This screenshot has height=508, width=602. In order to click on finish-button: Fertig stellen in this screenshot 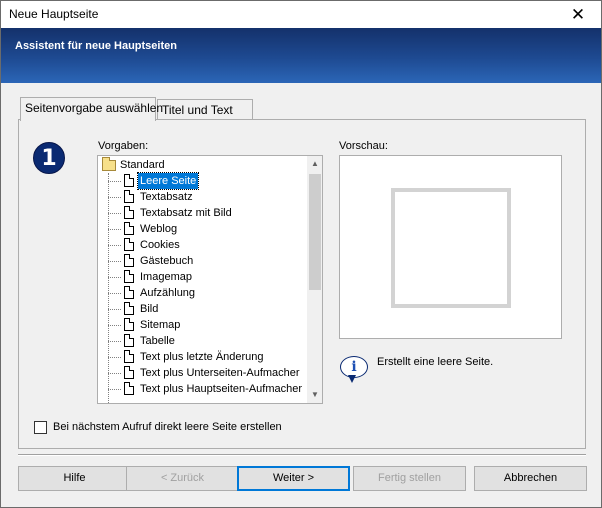, I will do `click(409, 478)`.